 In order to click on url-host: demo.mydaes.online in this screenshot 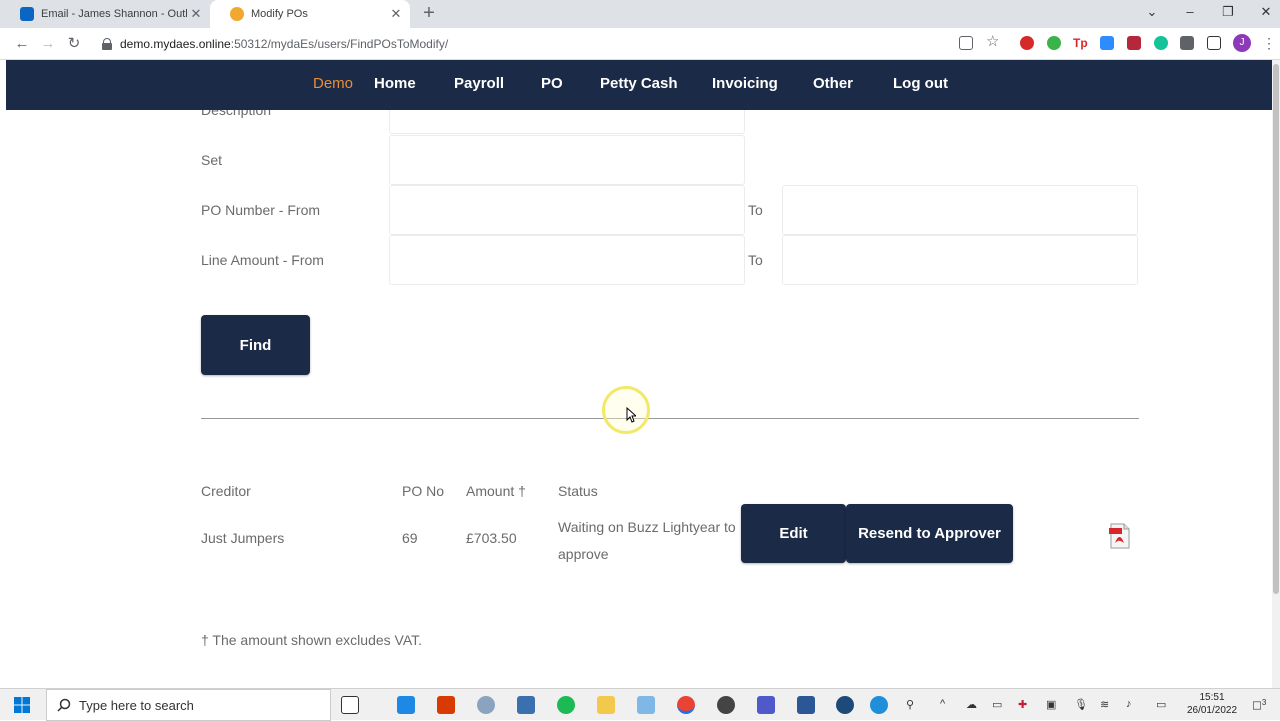, I will do `click(175, 44)`.